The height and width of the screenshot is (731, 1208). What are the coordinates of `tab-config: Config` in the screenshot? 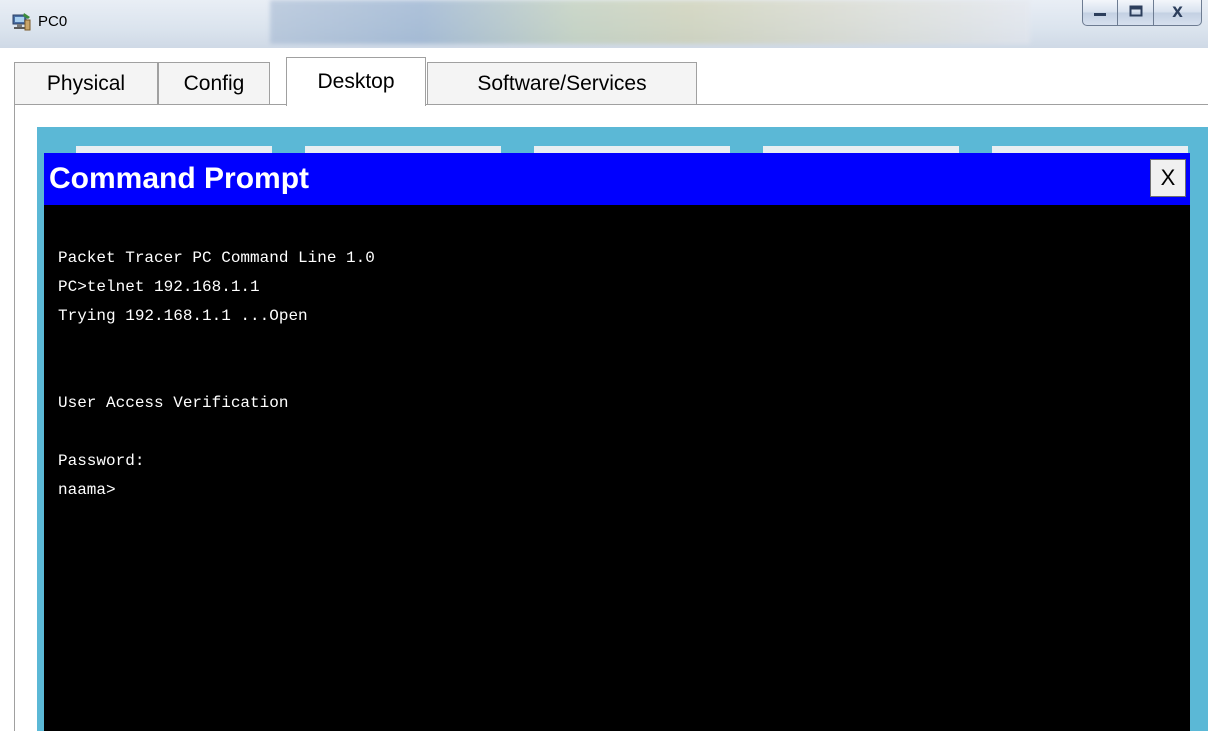 It's located at (214, 83).